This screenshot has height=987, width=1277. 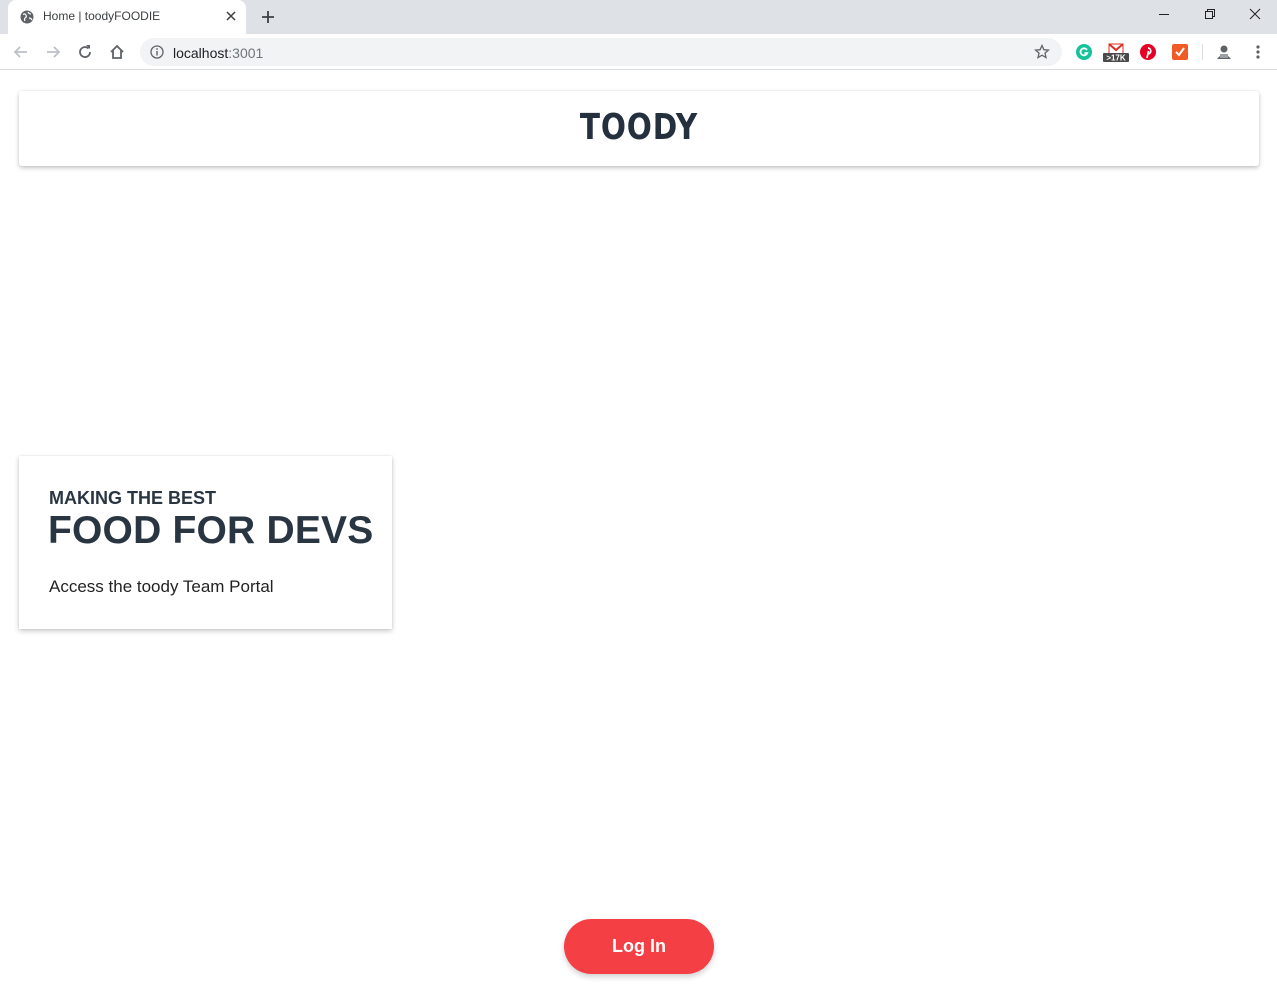 I want to click on reload-icon, so click(x=85, y=52).